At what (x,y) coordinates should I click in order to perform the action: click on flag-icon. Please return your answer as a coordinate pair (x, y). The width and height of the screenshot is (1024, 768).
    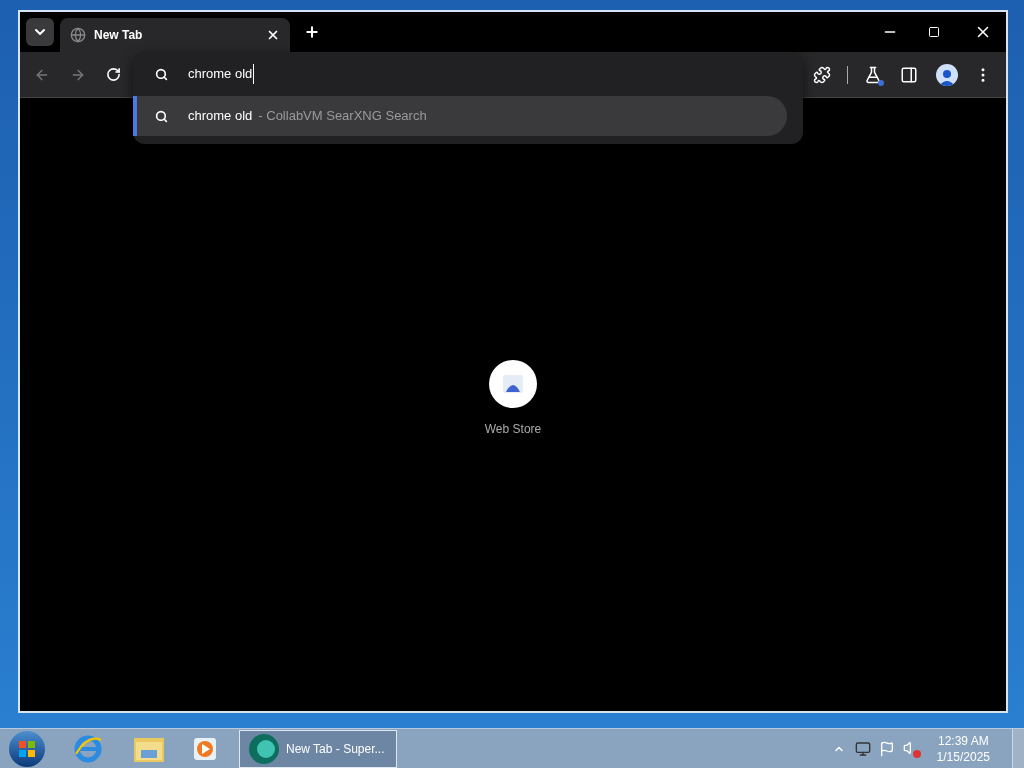
    Looking at the image, I should click on (886, 748).